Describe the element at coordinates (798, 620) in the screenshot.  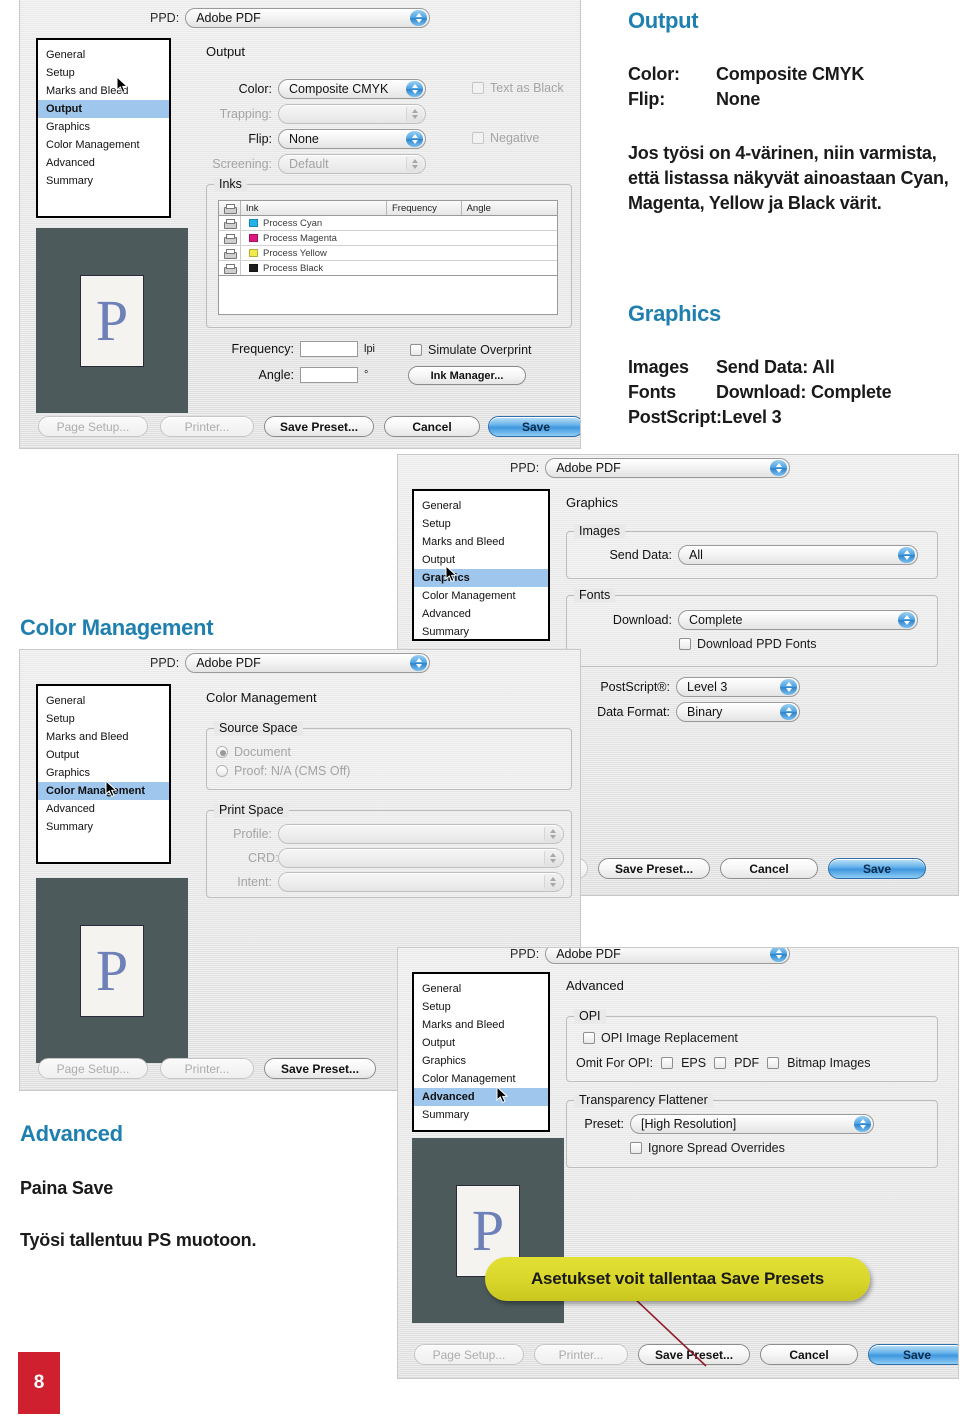
I see `download-select: Complete` at that location.